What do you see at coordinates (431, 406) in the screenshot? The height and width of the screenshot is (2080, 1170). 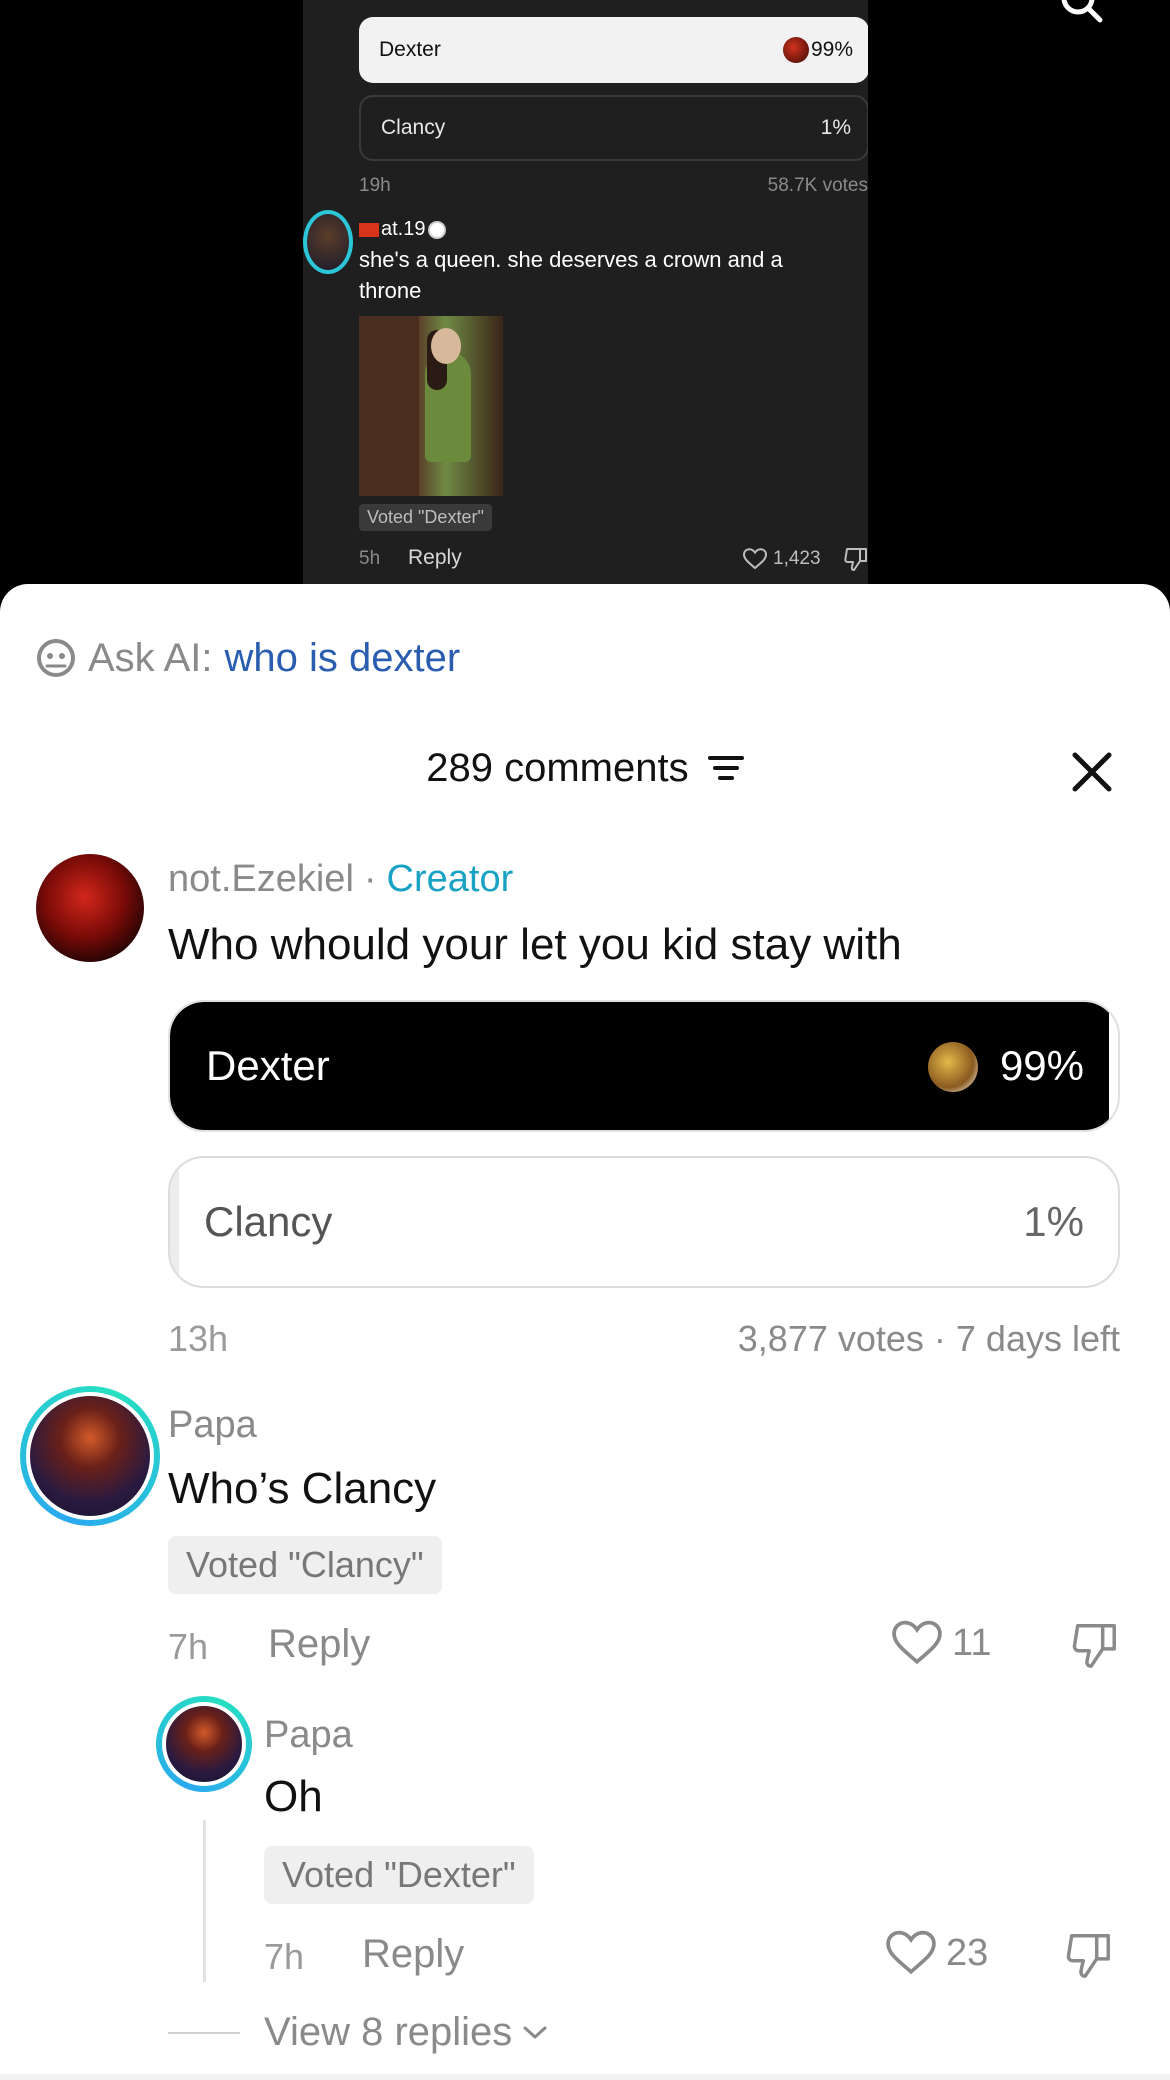 I see `comment-image` at bounding box center [431, 406].